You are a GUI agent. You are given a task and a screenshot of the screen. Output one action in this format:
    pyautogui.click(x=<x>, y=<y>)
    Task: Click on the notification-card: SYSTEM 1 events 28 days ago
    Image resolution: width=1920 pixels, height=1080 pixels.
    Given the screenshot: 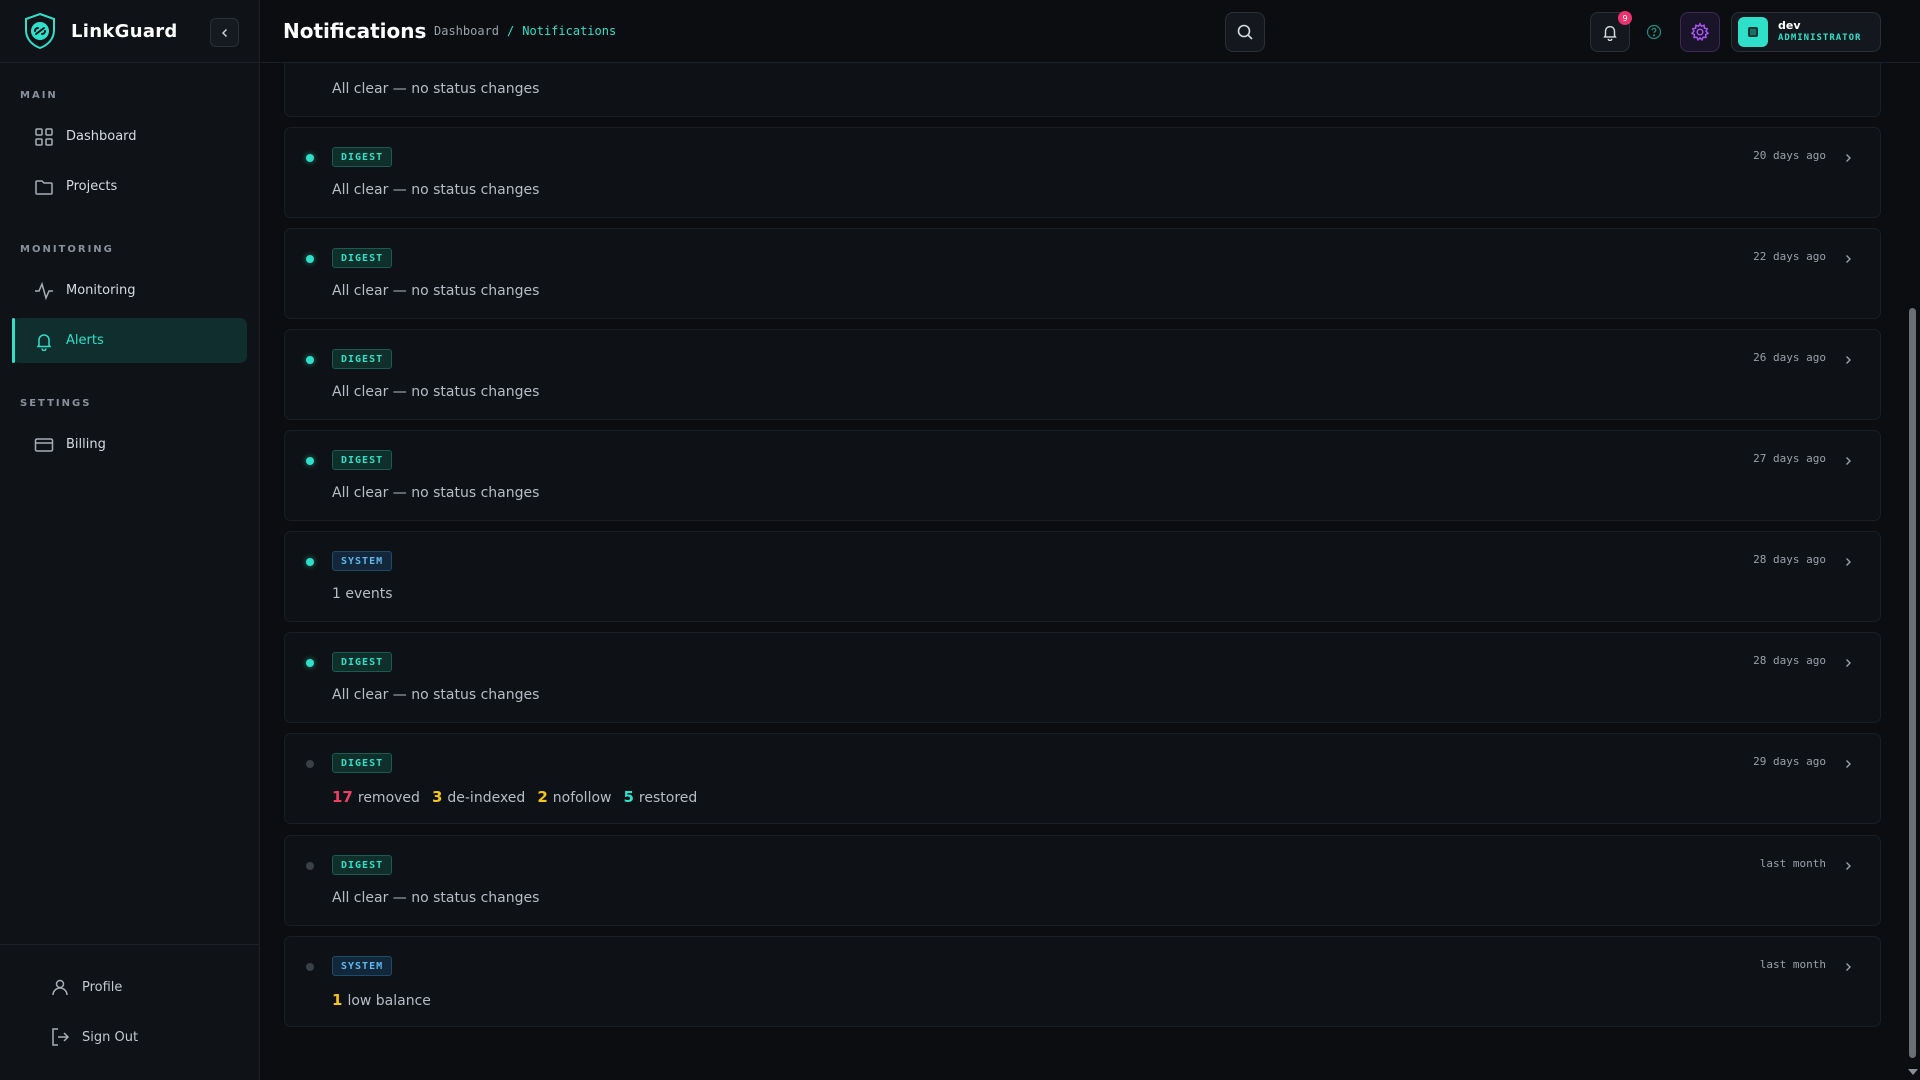 What is the action you would take?
    pyautogui.click(x=1082, y=576)
    